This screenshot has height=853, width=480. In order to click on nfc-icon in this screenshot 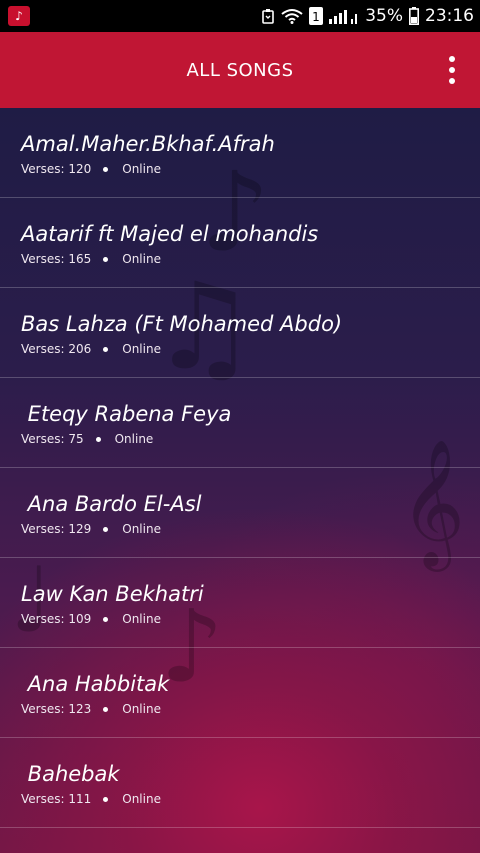, I will do `click(268, 16)`.